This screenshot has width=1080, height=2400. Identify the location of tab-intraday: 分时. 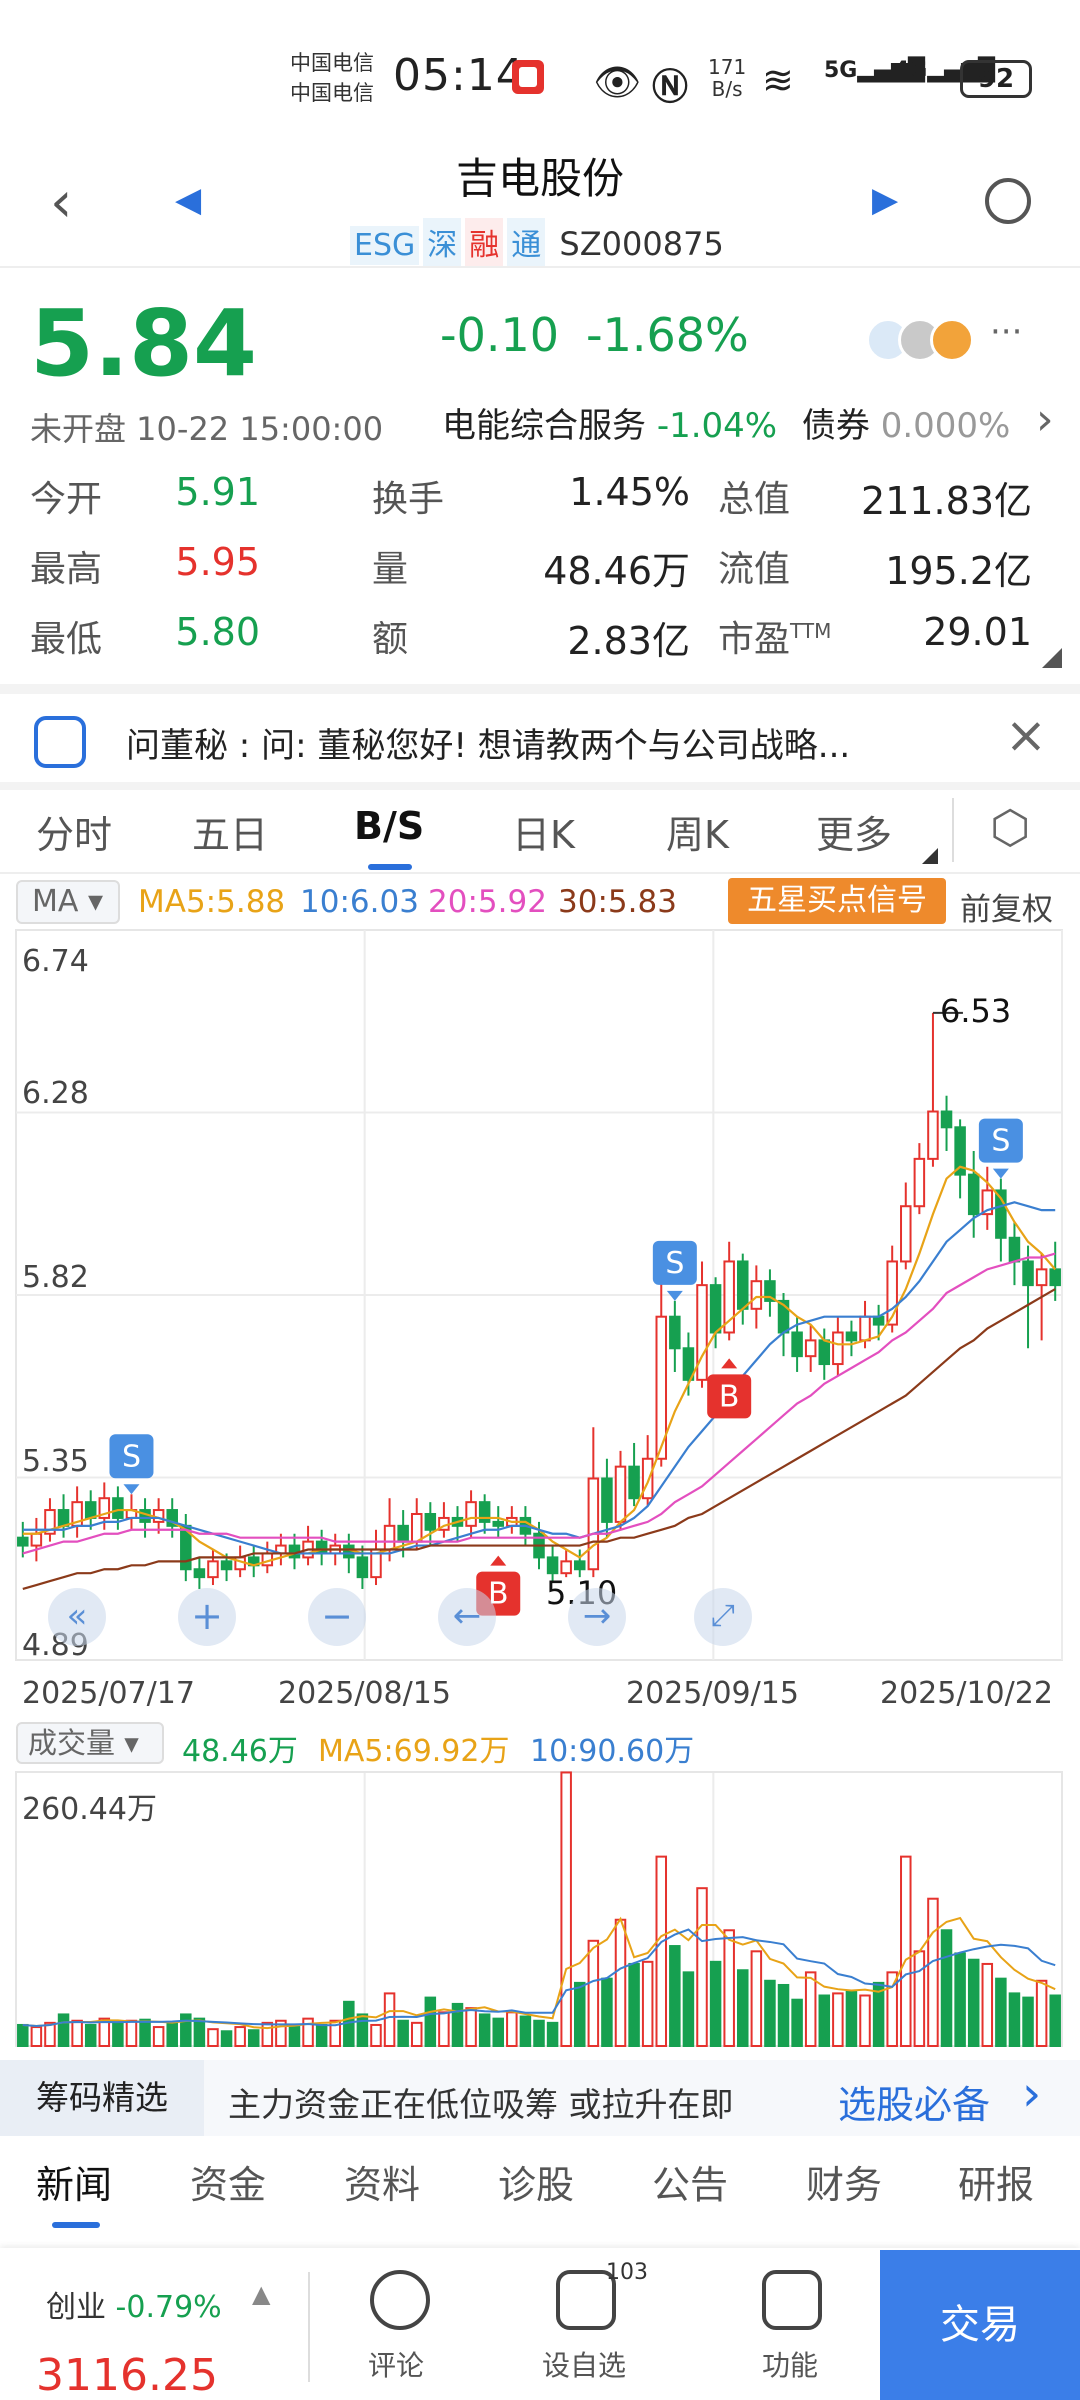
(74, 831).